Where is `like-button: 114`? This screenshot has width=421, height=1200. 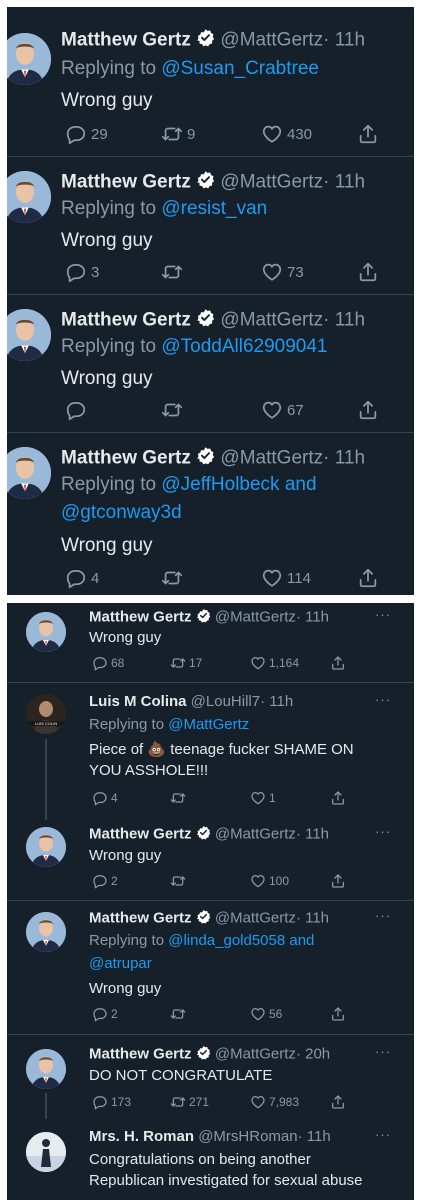
like-button: 114 is located at coordinates (284, 578).